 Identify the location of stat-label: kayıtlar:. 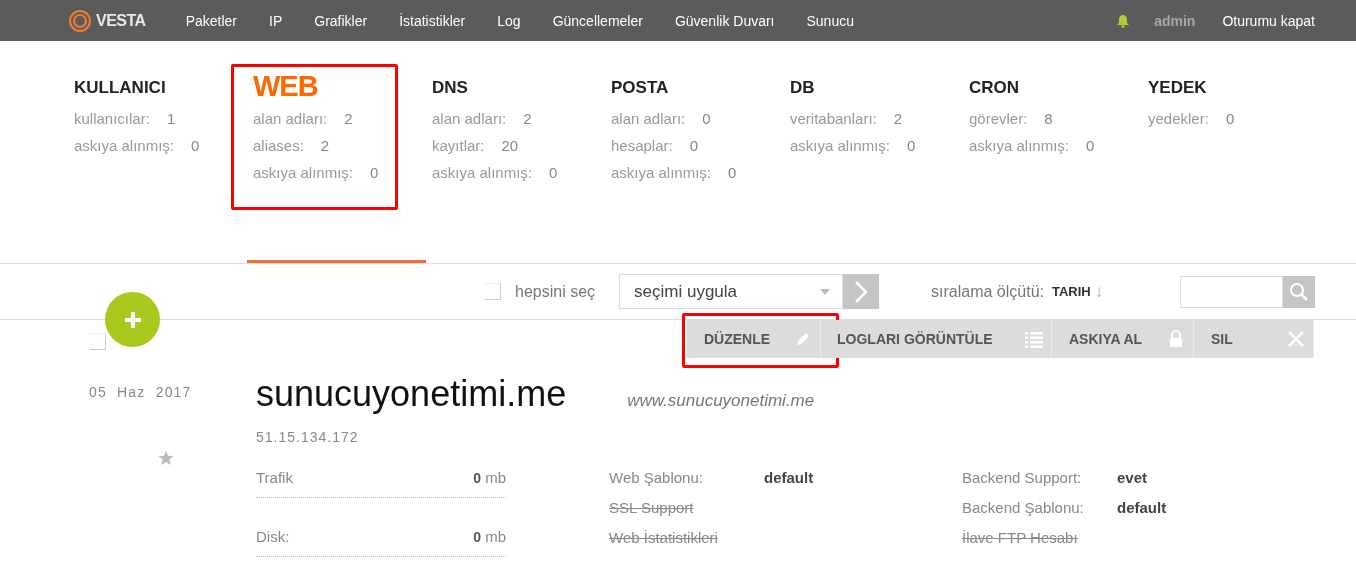
(458, 145).